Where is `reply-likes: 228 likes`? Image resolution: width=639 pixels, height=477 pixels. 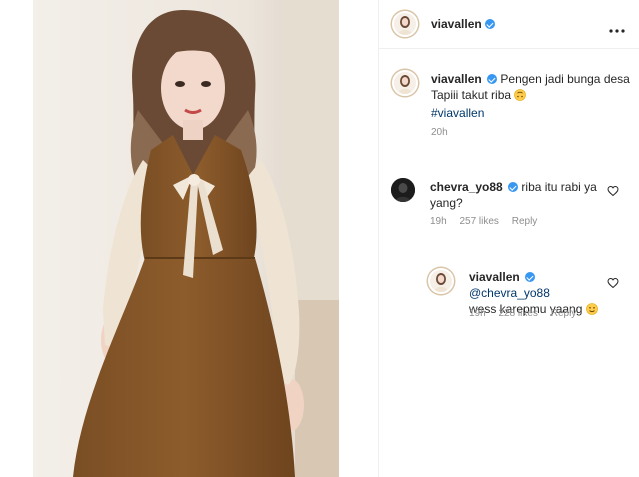 reply-likes: 228 likes is located at coordinates (517, 313).